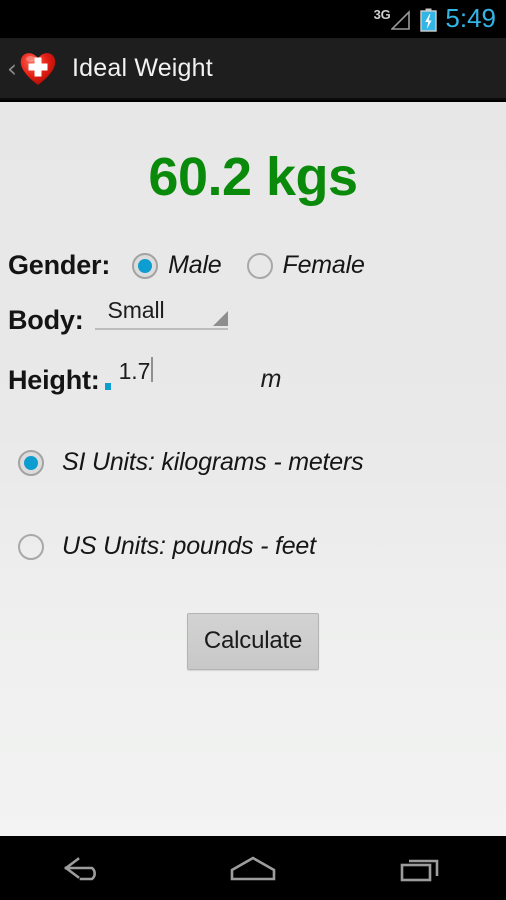 This screenshot has height=900, width=506. I want to click on text-caret, so click(152, 369).